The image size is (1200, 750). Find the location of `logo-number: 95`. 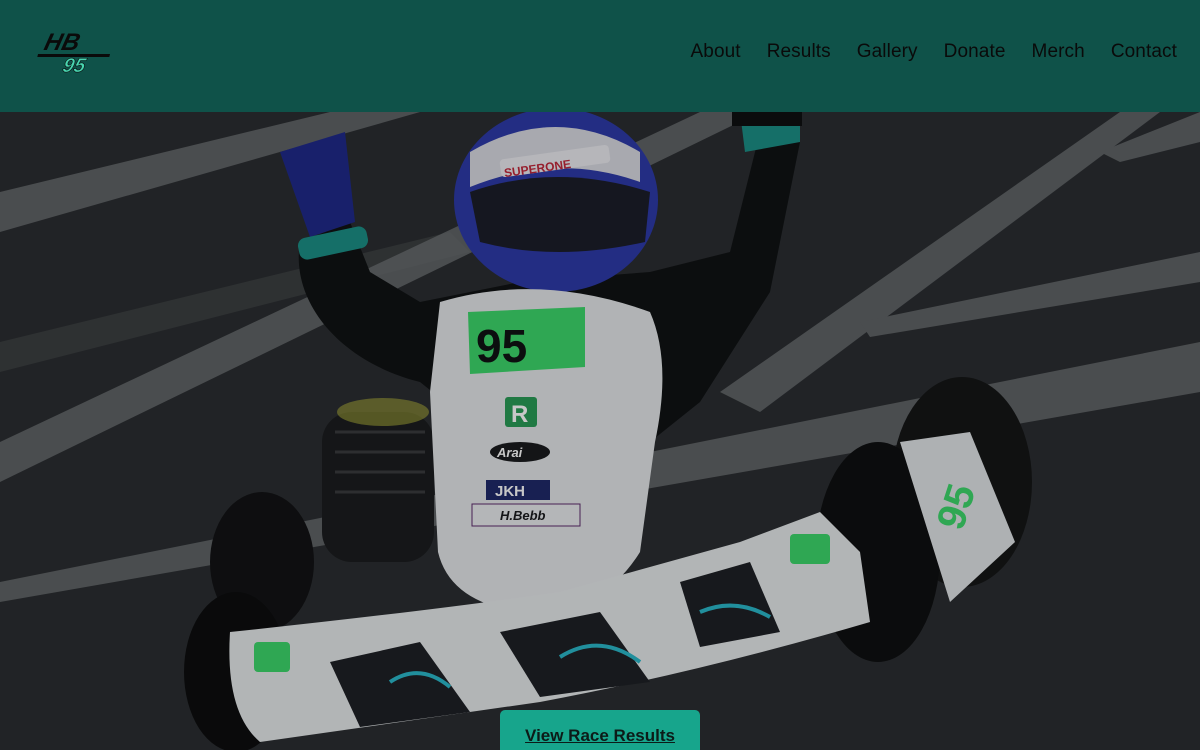

logo-number: 95 is located at coordinates (74, 66).